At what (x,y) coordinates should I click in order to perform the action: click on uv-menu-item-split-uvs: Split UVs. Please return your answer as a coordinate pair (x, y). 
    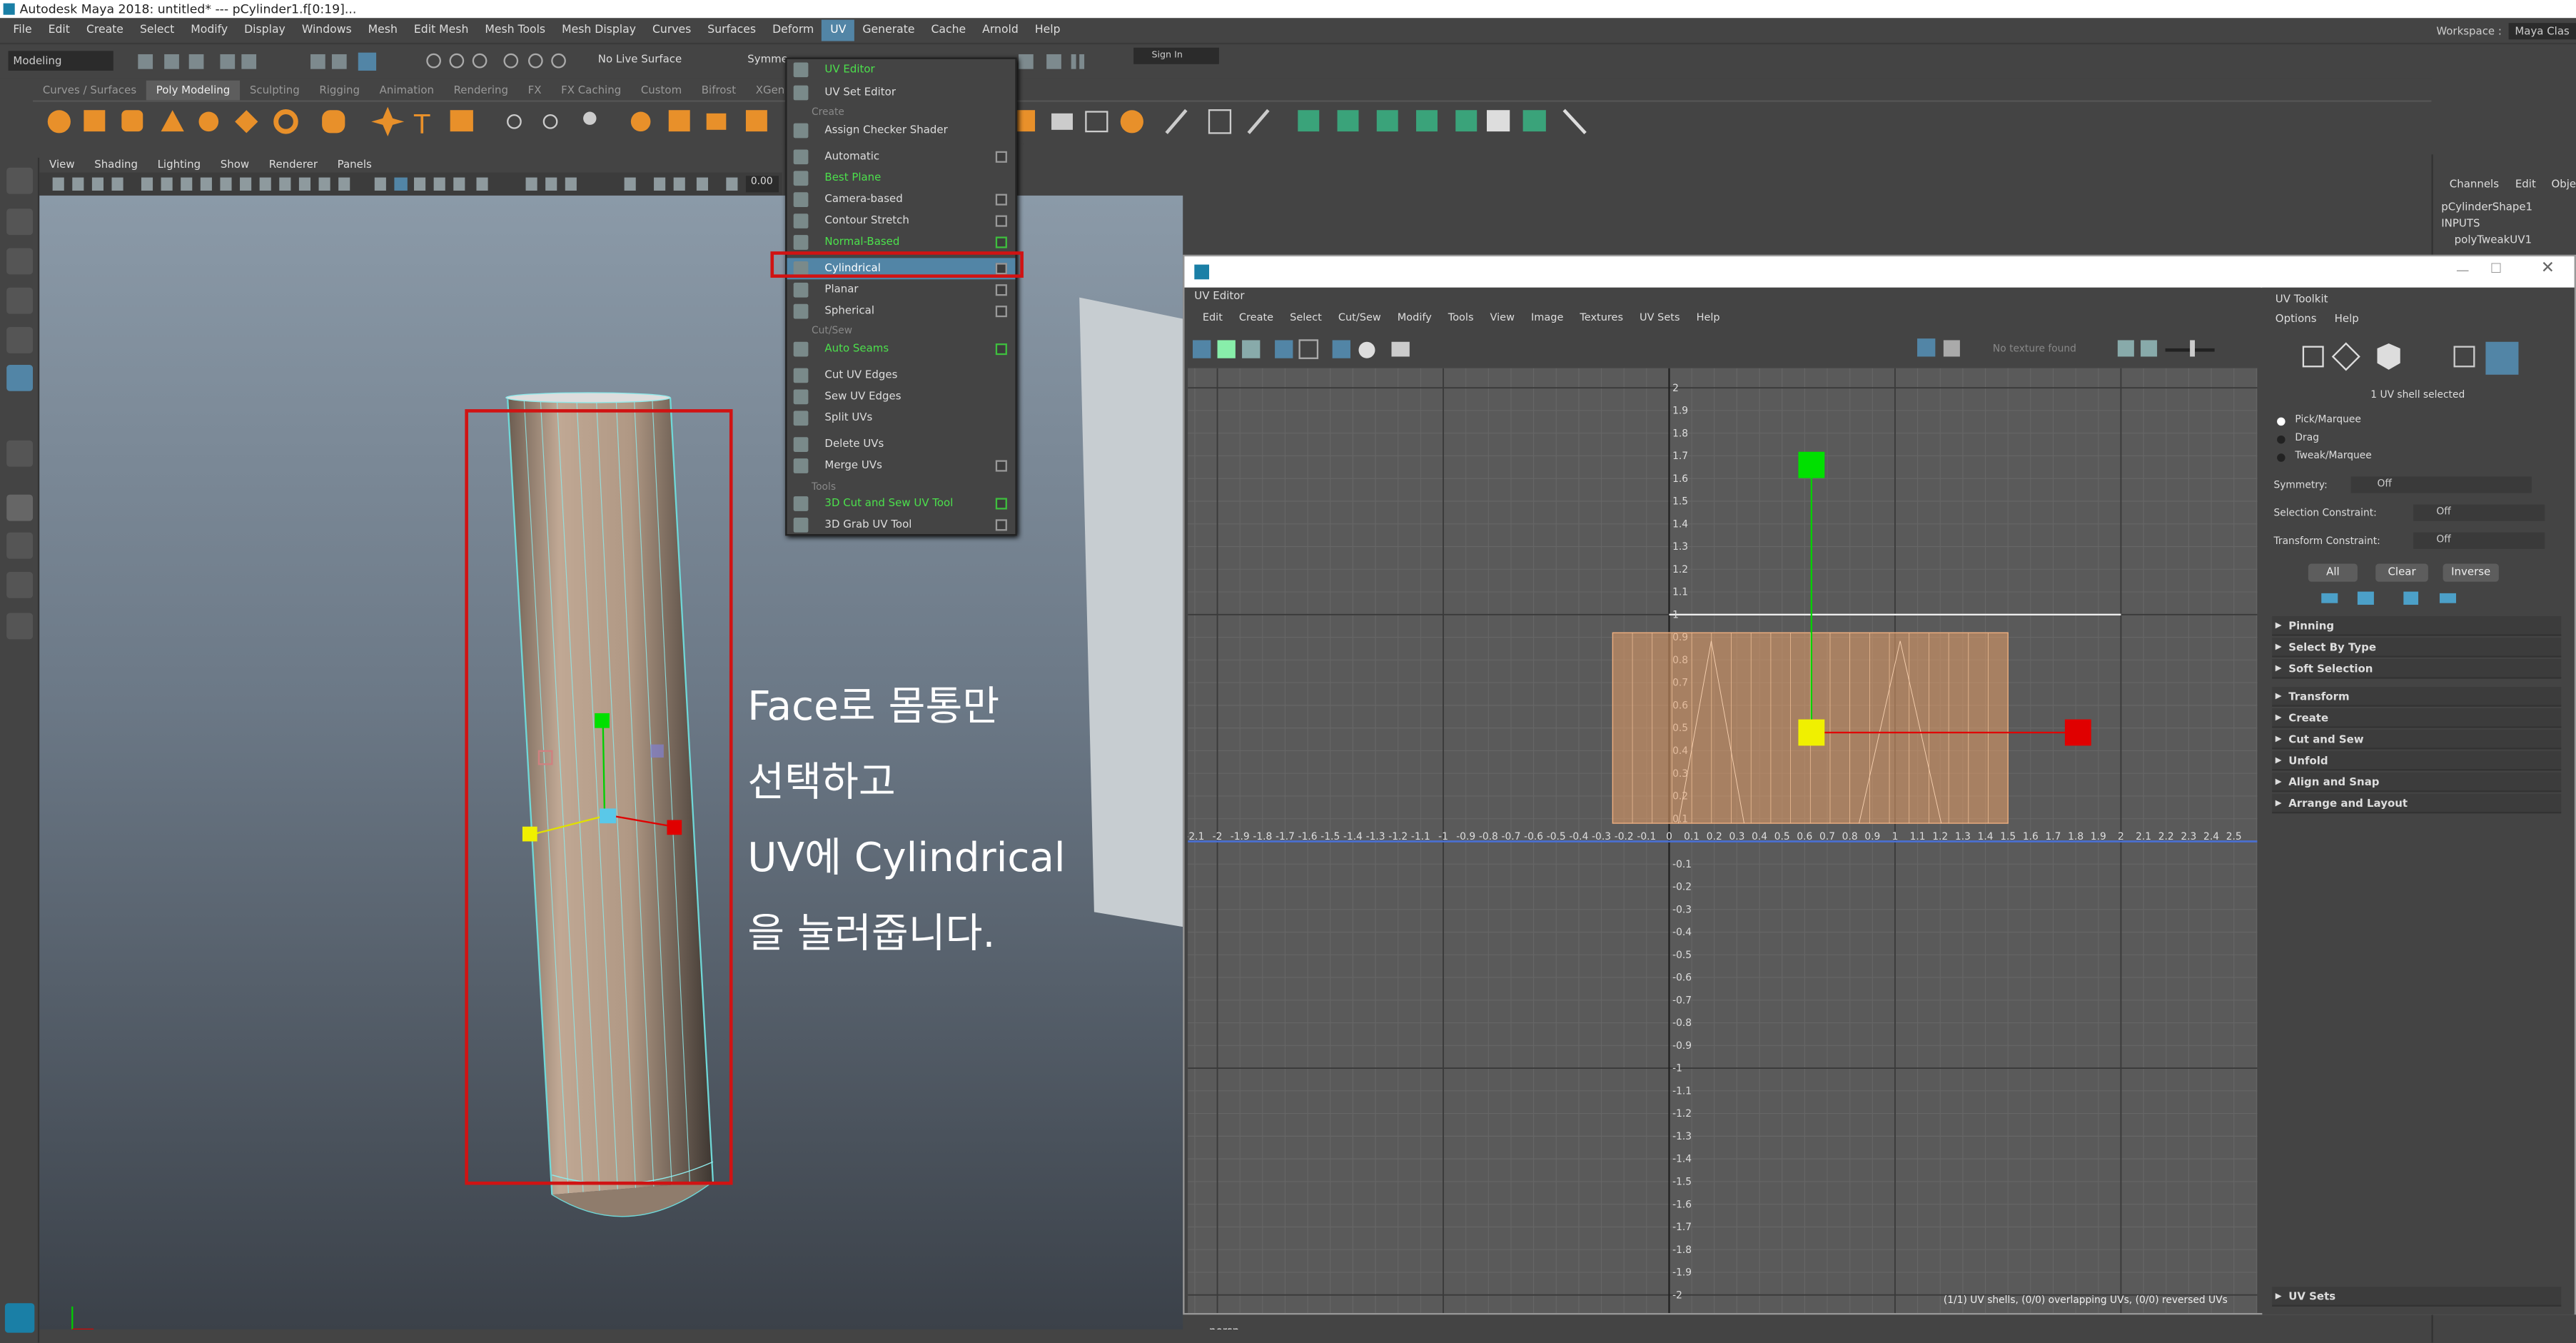
    Looking at the image, I should click on (901, 419).